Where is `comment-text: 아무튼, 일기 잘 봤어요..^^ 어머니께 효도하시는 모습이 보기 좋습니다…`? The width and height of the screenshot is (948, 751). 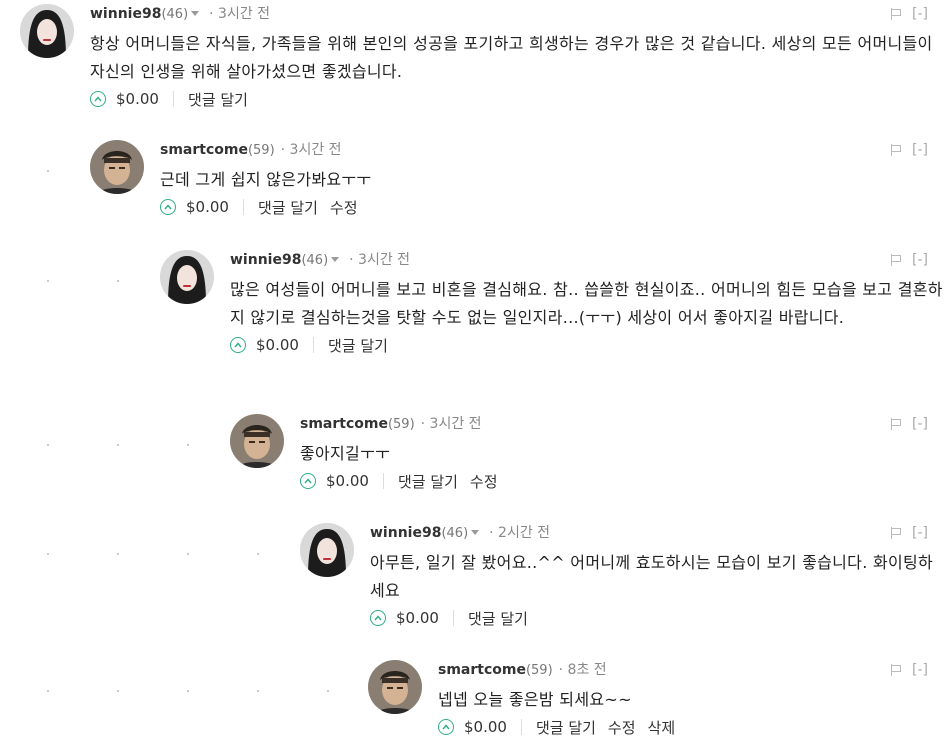 comment-text: 아무튼, 일기 잘 봤어요..^^ 어머니께 효도하시는 모습이 보기 좋습니다… is located at coordinates (652, 576).